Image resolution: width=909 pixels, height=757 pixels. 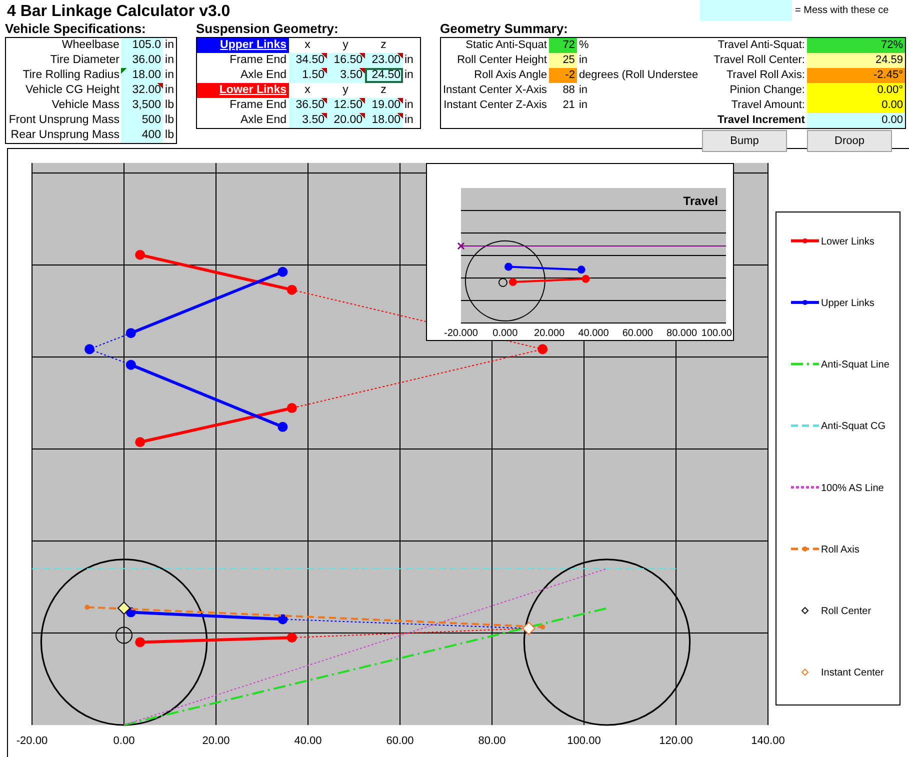 I want to click on legend-label: Lower Links, so click(x=847, y=242).